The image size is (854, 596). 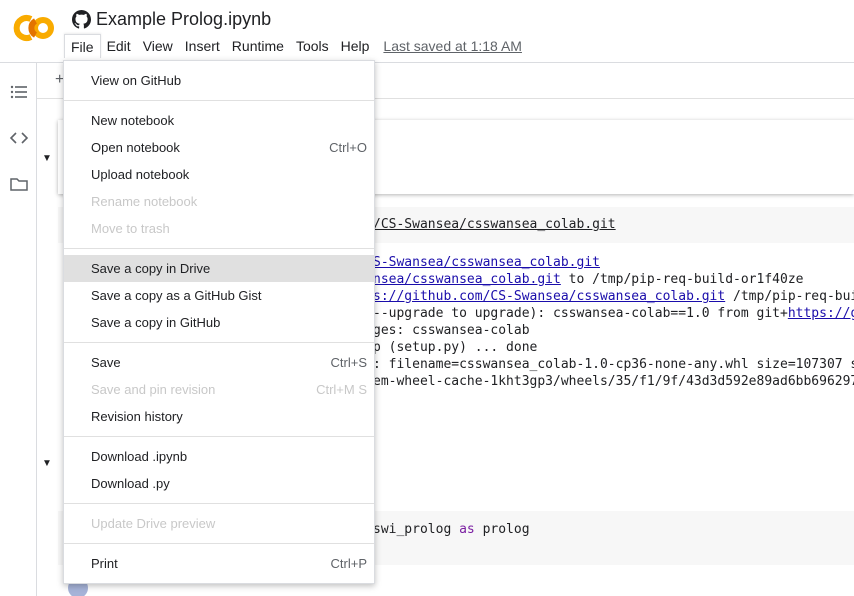 What do you see at coordinates (19, 184) in the screenshot?
I see `folder-icon` at bounding box center [19, 184].